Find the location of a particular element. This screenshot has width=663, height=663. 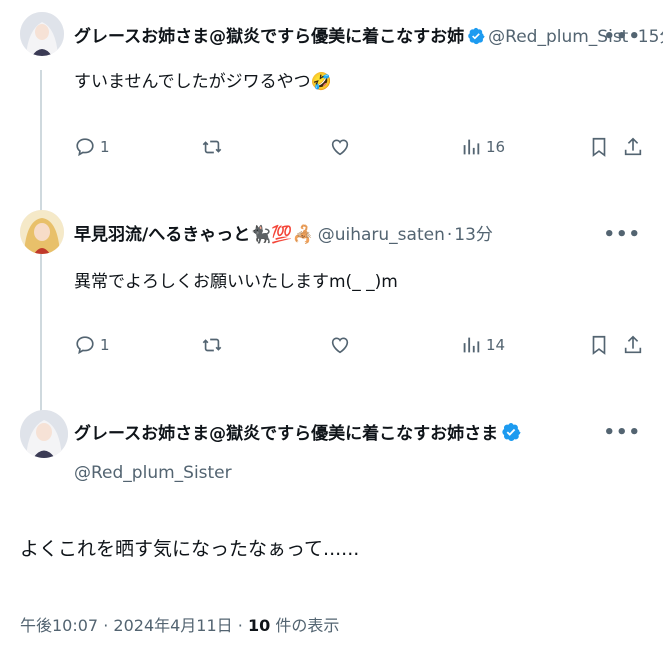

tweet-text: 異常でよろしくお願いいたしますm(_ _)m is located at coordinates (236, 282).